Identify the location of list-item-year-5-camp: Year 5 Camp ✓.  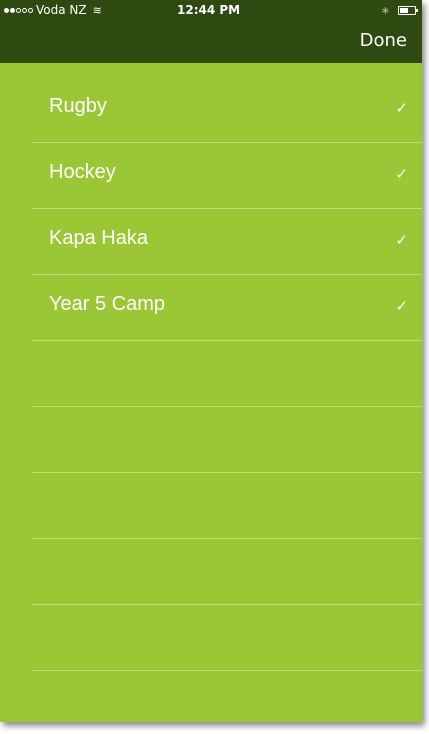
(227, 308).